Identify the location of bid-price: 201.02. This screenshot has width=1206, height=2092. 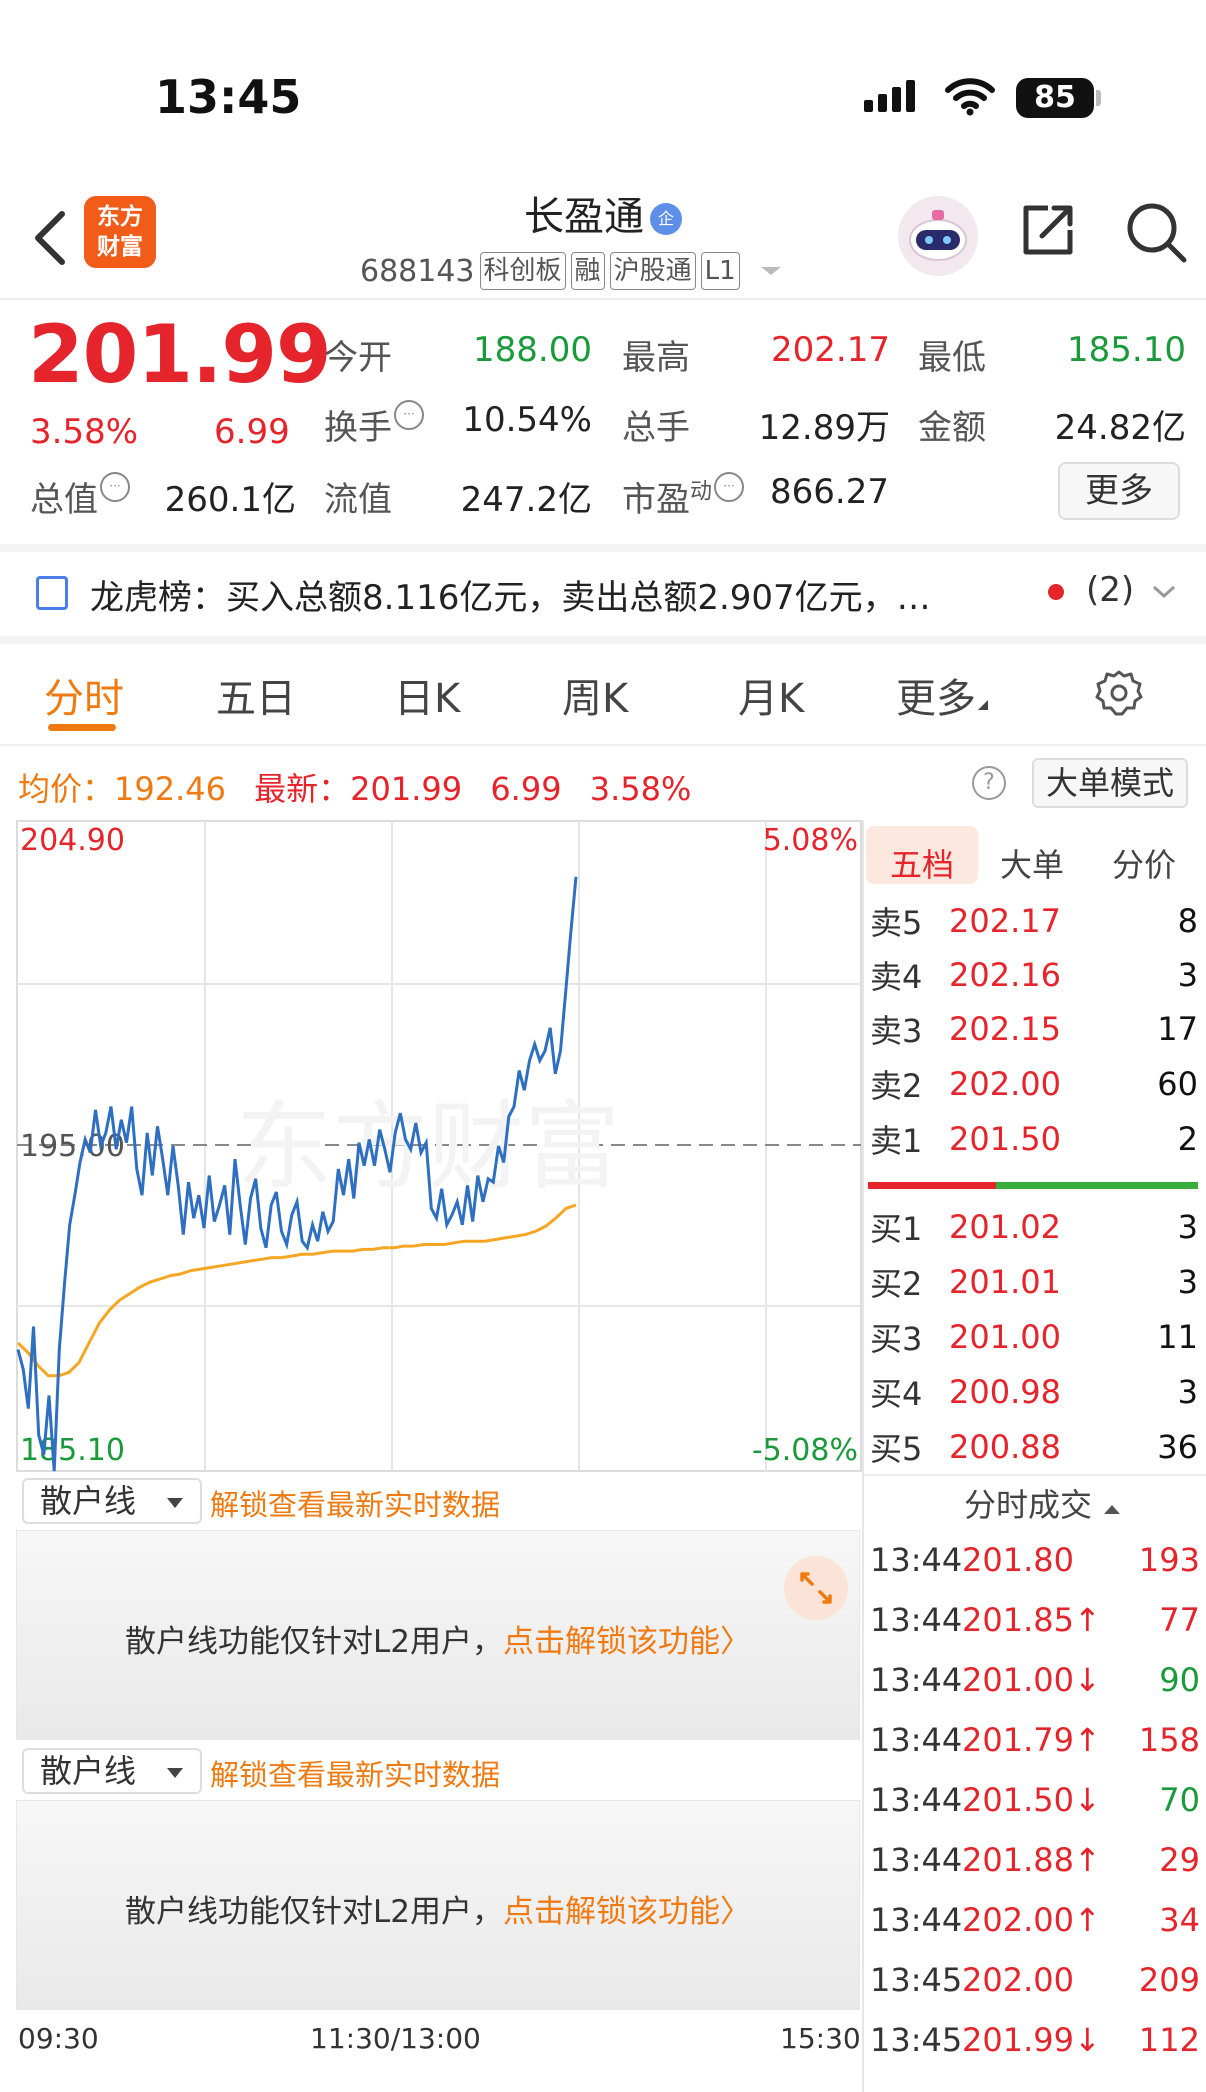
(1005, 1227).